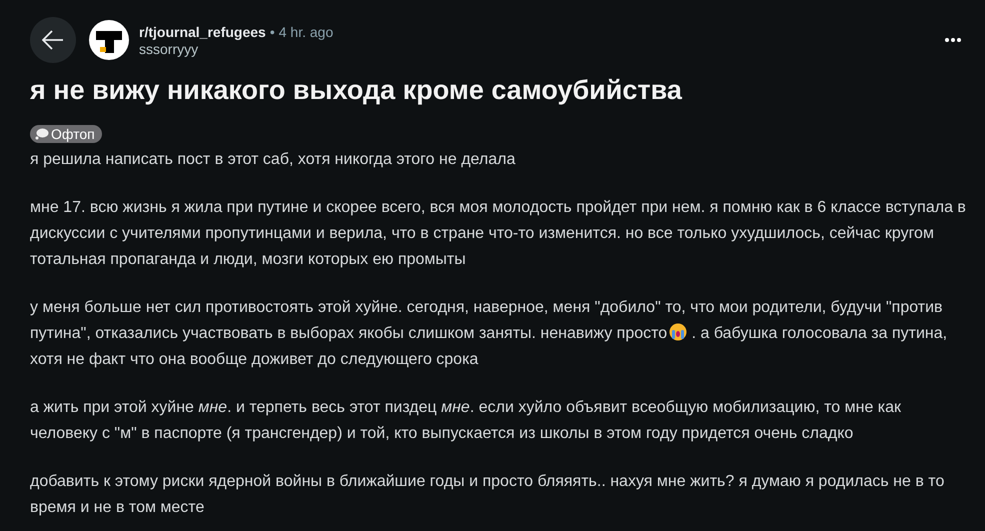  Describe the element at coordinates (42, 134) in the screenshot. I see `speech-bubble-icon` at that location.